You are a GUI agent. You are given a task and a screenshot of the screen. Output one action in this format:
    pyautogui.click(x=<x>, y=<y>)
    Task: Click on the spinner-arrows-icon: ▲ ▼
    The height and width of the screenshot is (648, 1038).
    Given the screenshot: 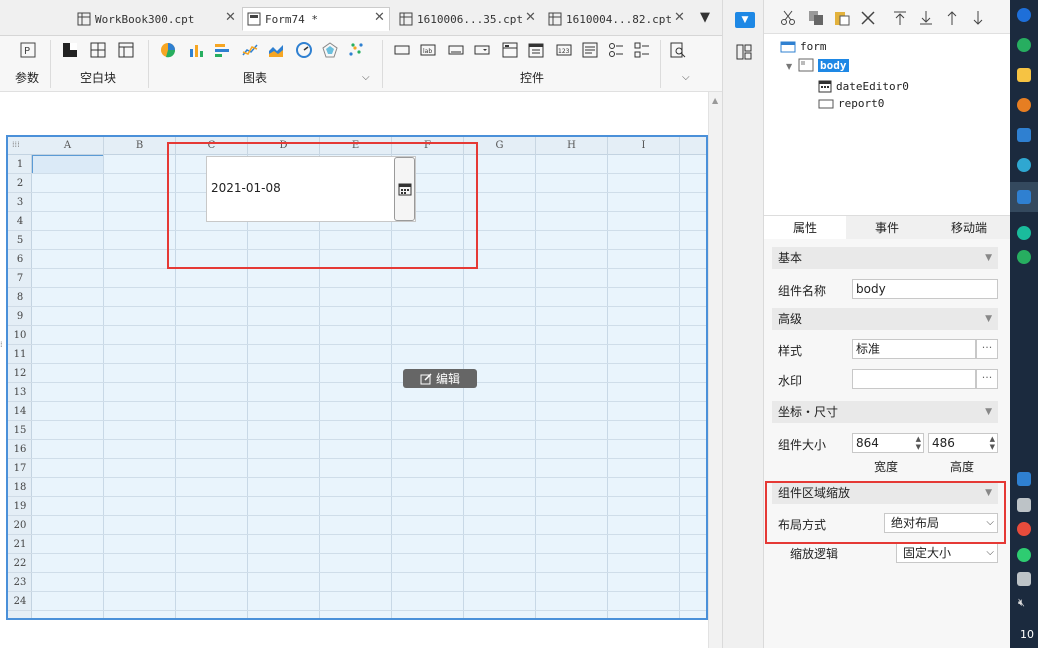 What is the action you would take?
    pyautogui.click(x=918, y=443)
    